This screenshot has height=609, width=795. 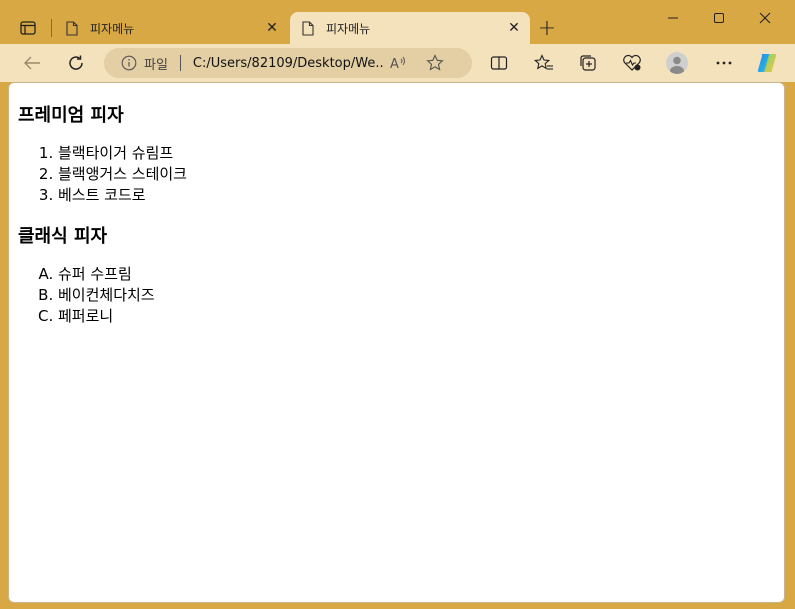 I want to click on minimize-icon, so click(x=673, y=18).